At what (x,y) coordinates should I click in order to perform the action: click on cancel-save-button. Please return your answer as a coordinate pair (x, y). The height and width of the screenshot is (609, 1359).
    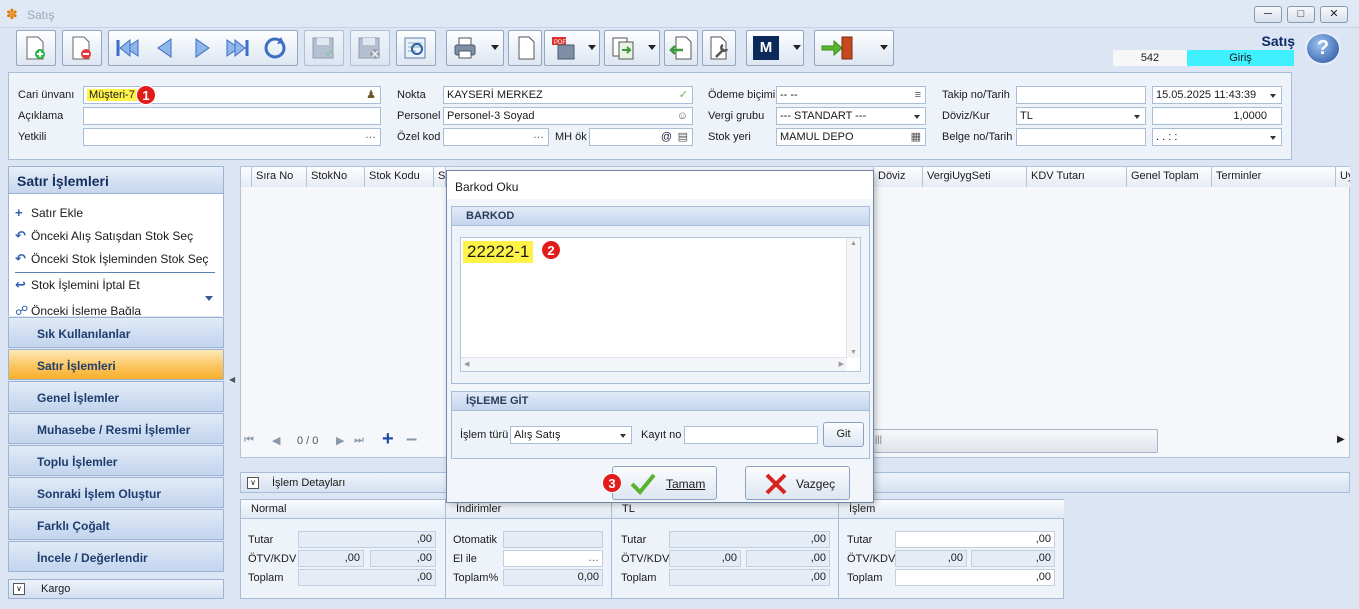
    Looking at the image, I should click on (370, 48).